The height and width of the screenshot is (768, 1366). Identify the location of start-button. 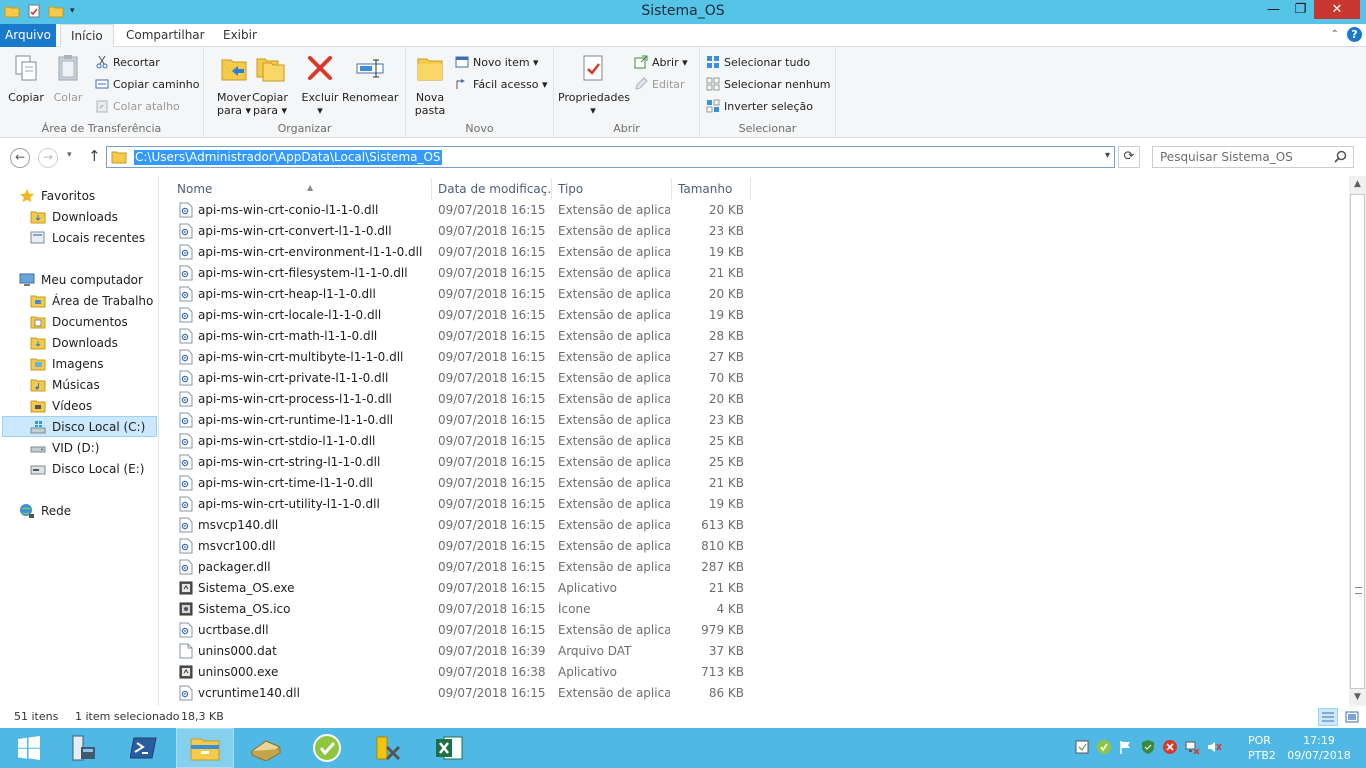
(29, 748).